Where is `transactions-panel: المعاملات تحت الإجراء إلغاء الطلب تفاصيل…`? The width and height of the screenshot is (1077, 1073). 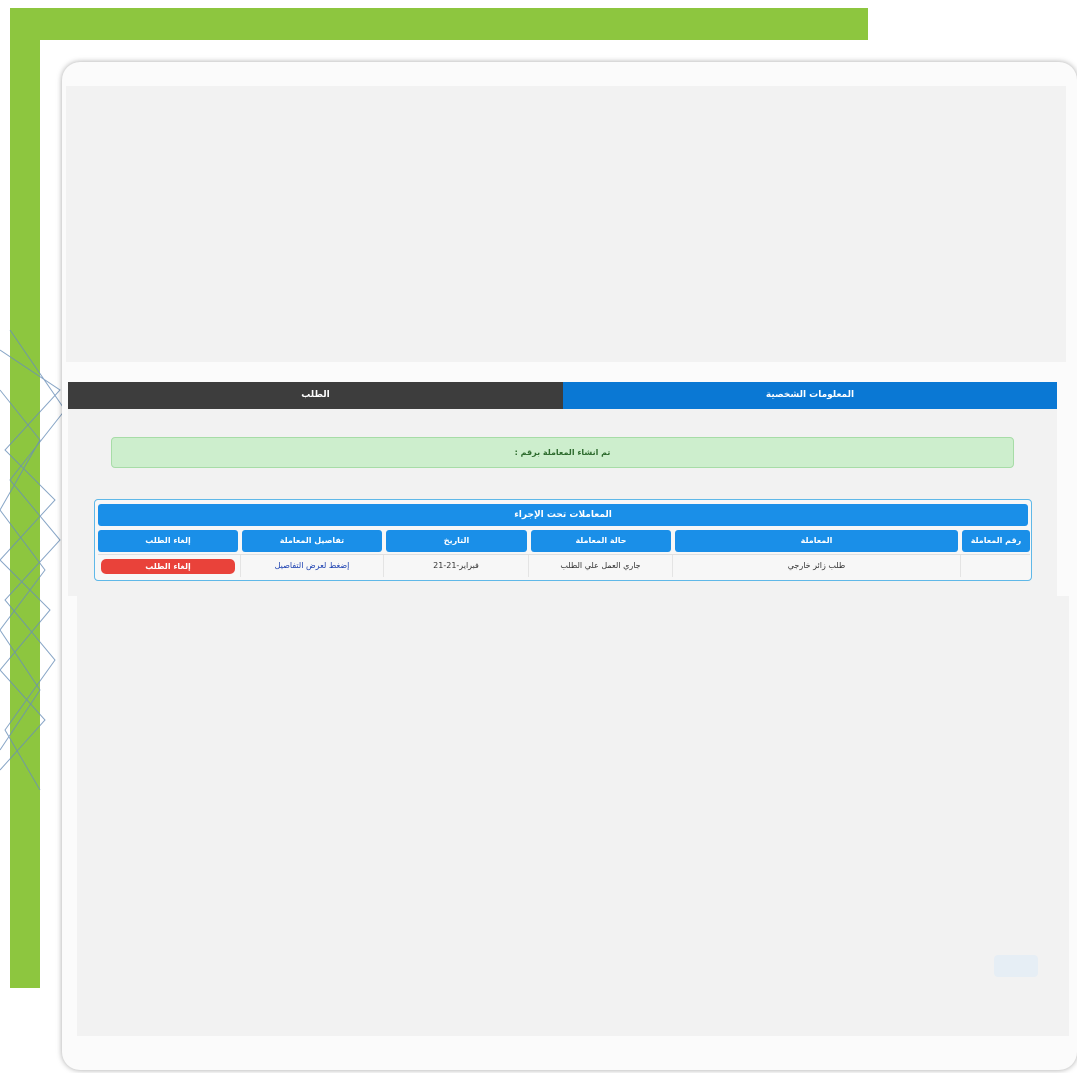
transactions-panel: المعاملات تحت الإجراء إلغاء الطلب تفاصيل… is located at coordinates (563, 540).